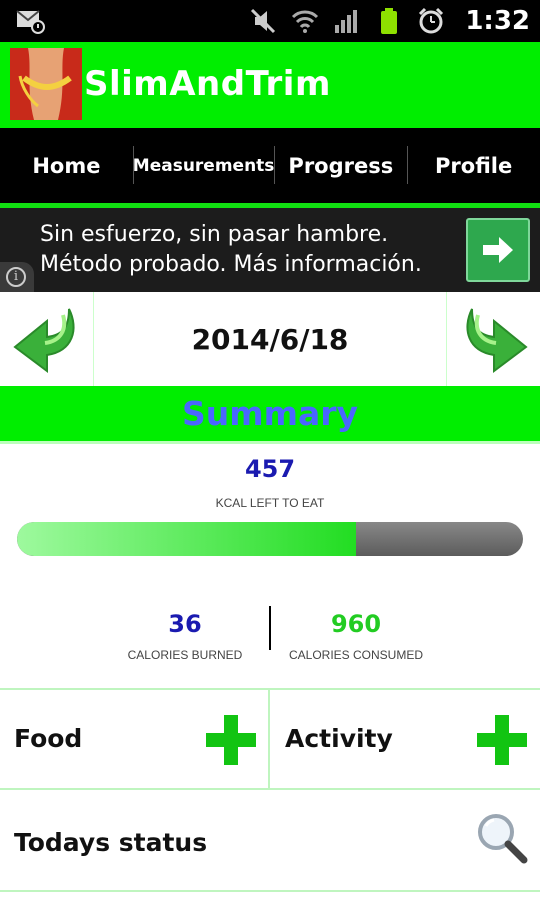  I want to click on magnifier-icon, so click(502, 838).